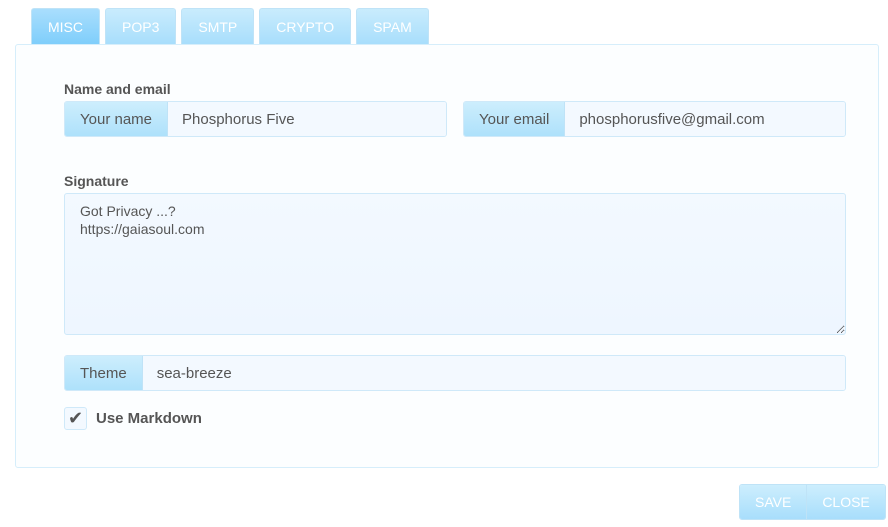  What do you see at coordinates (392, 26) in the screenshot?
I see `tab-spam: SPAM` at bounding box center [392, 26].